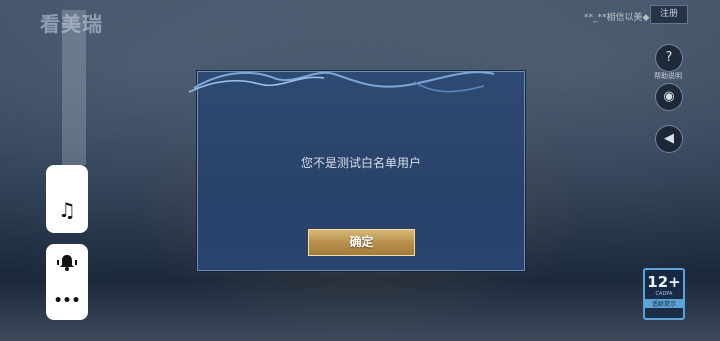 This screenshot has width=720, height=341. Describe the element at coordinates (664, 282) in the screenshot. I see `age-rating-number: 12+` at that location.